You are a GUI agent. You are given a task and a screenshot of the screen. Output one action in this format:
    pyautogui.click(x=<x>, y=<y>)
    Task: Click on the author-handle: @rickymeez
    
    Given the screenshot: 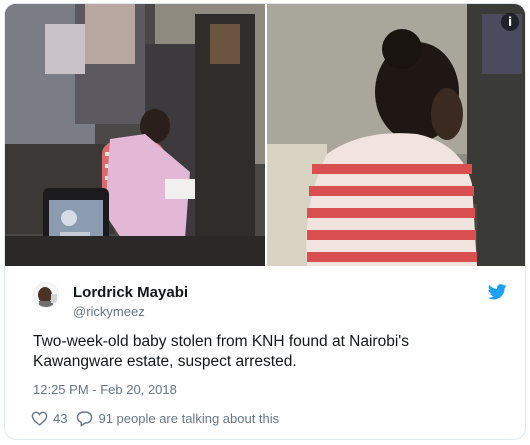 What is the action you would take?
    pyautogui.click(x=109, y=311)
    